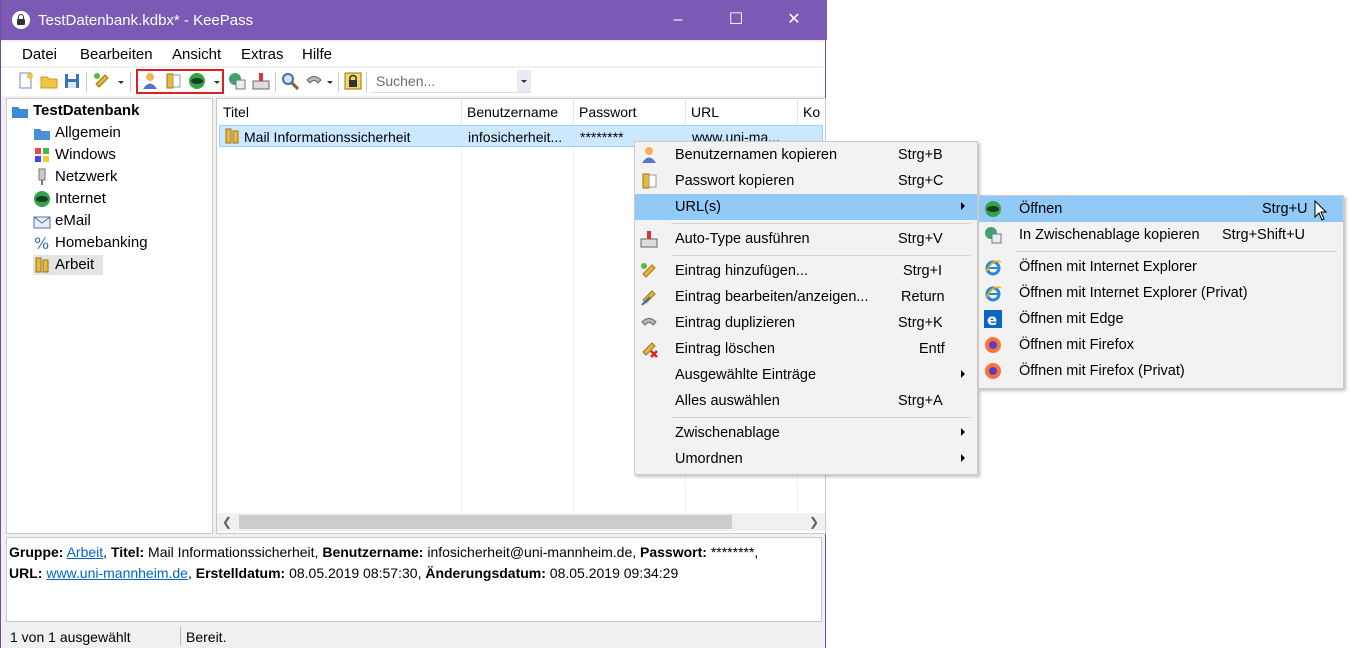 The image size is (1350, 648). Describe the element at coordinates (339, 111) in the screenshot. I see `column-header-titel: Titel` at that location.